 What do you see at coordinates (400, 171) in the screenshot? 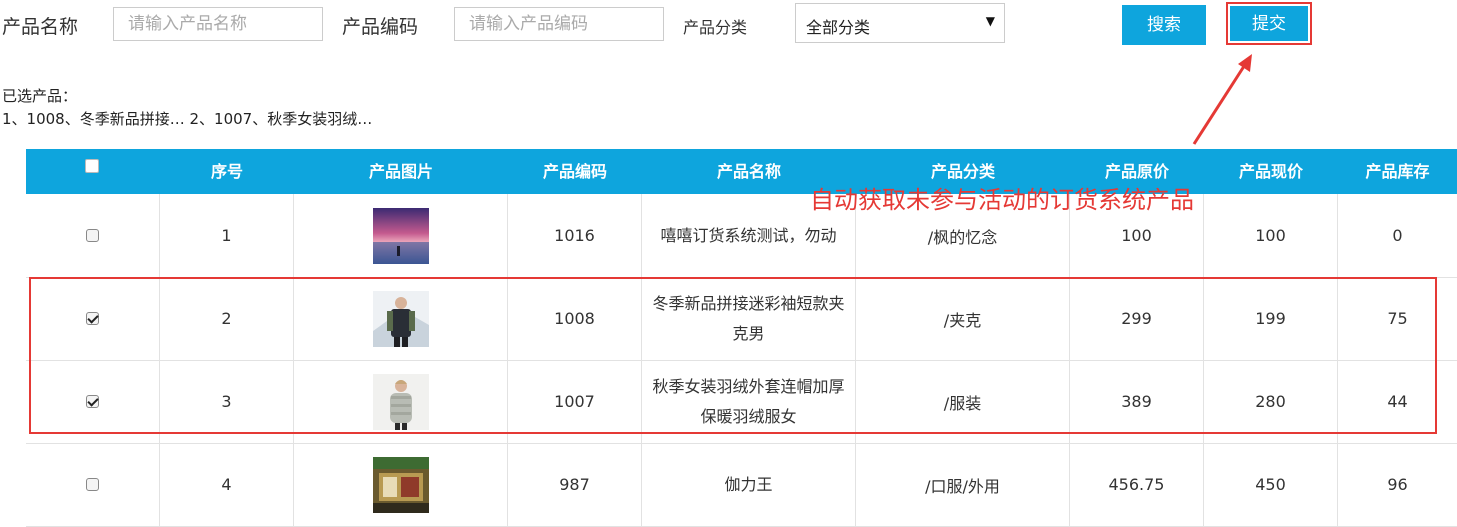
I see `header-image: 产品图片` at bounding box center [400, 171].